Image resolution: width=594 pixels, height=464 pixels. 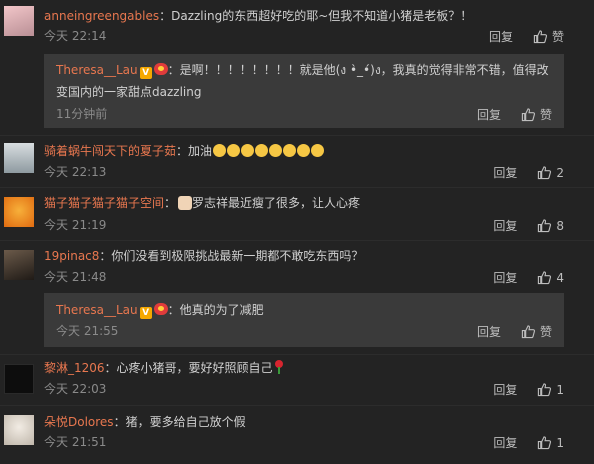 What do you see at coordinates (560, 277) in the screenshot?
I see `like-count: 4` at bounding box center [560, 277].